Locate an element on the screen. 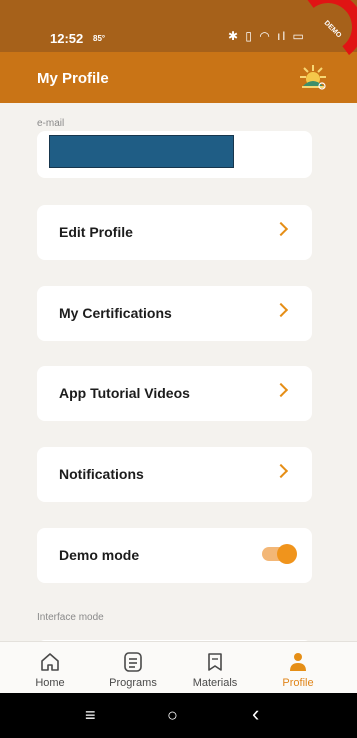 Image resolution: width=357 pixels, height=738 pixels. home-button: ○ is located at coordinates (172, 715).